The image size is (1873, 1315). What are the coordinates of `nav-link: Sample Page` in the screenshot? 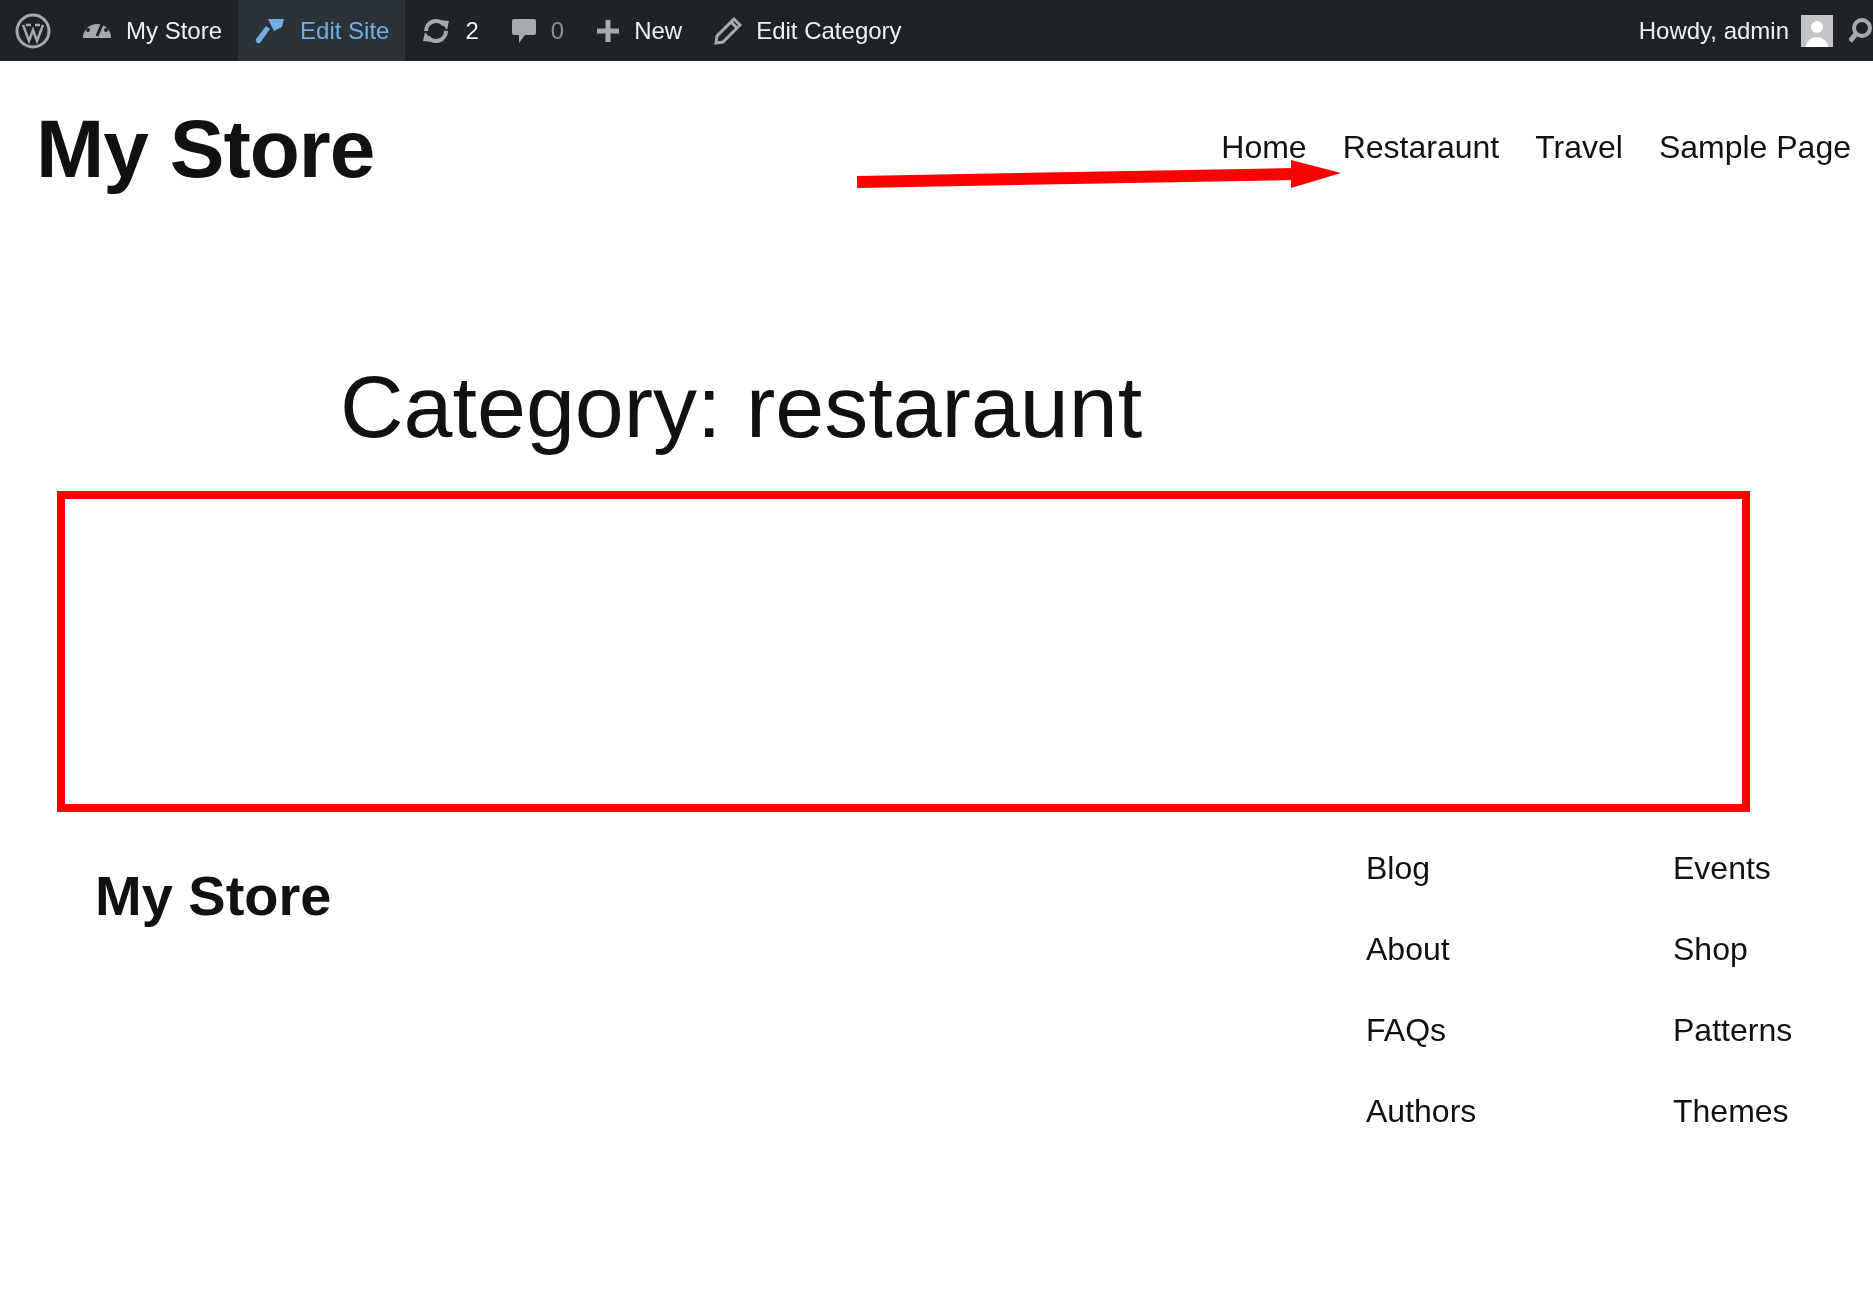 It's located at (1754, 147).